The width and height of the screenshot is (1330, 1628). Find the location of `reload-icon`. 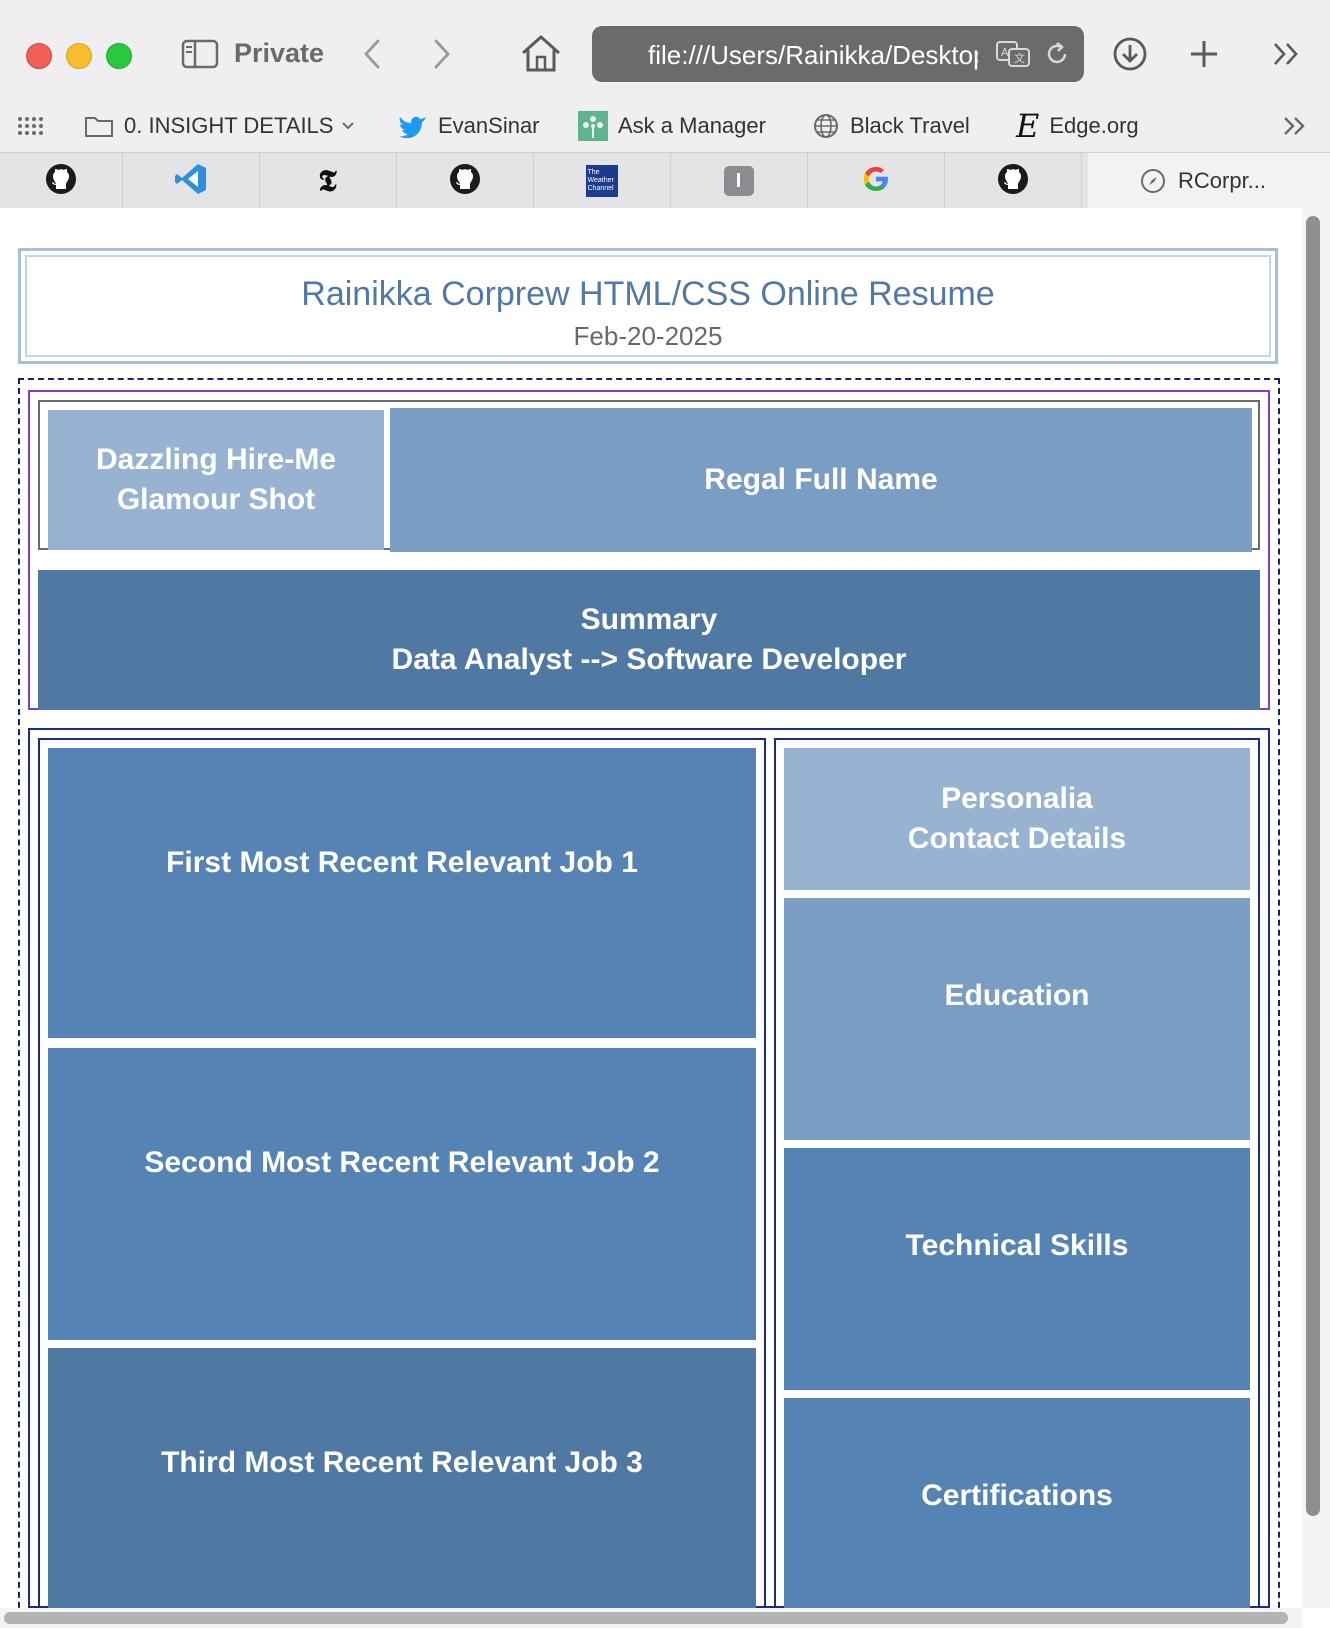

reload-icon is located at coordinates (1057, 54).